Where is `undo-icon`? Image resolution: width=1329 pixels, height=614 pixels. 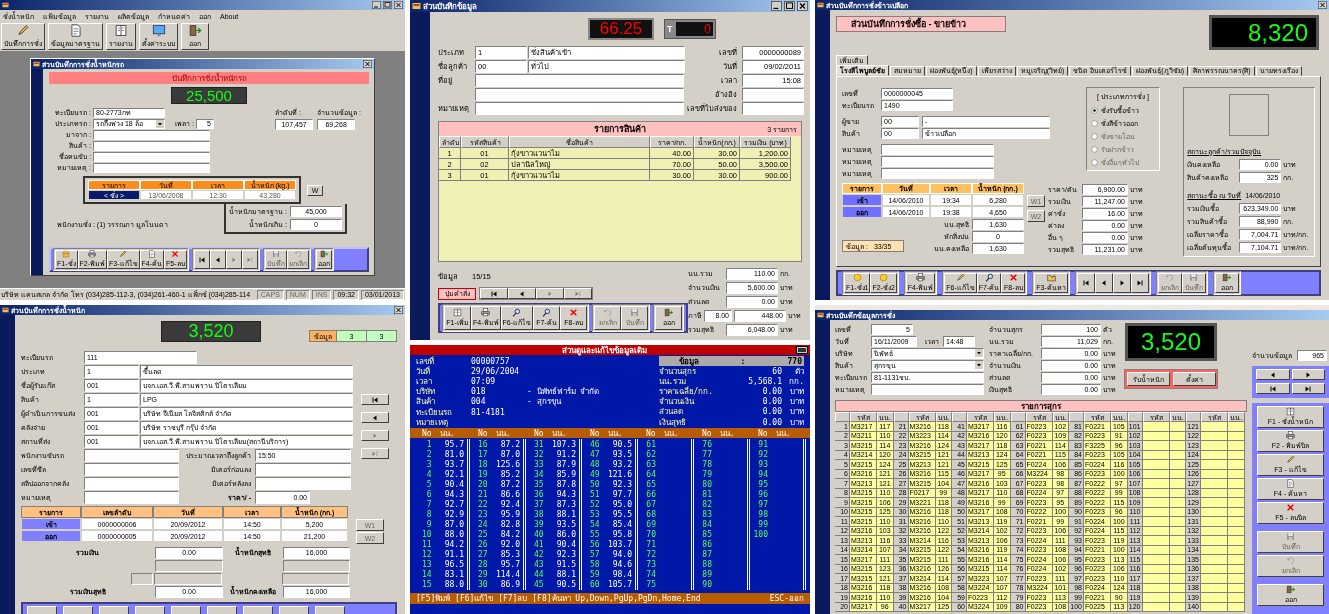
undo-icon is located at coordinates (1170, 277).